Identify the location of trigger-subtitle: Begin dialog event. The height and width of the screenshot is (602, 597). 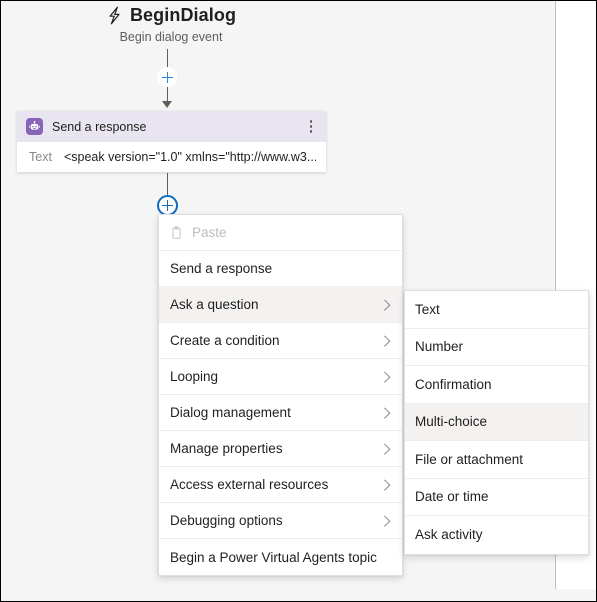
(171, 37).